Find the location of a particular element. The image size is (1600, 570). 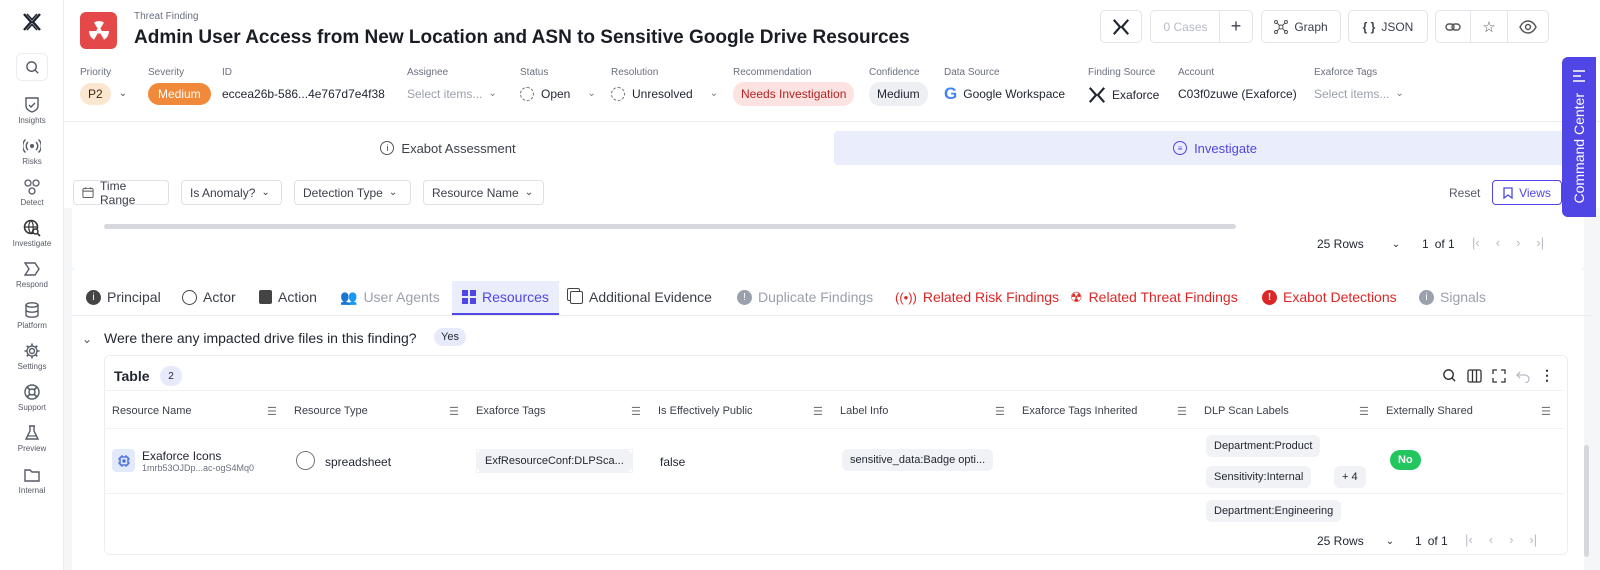

filter-label: Resource Name is located at coordinates (475, 192).